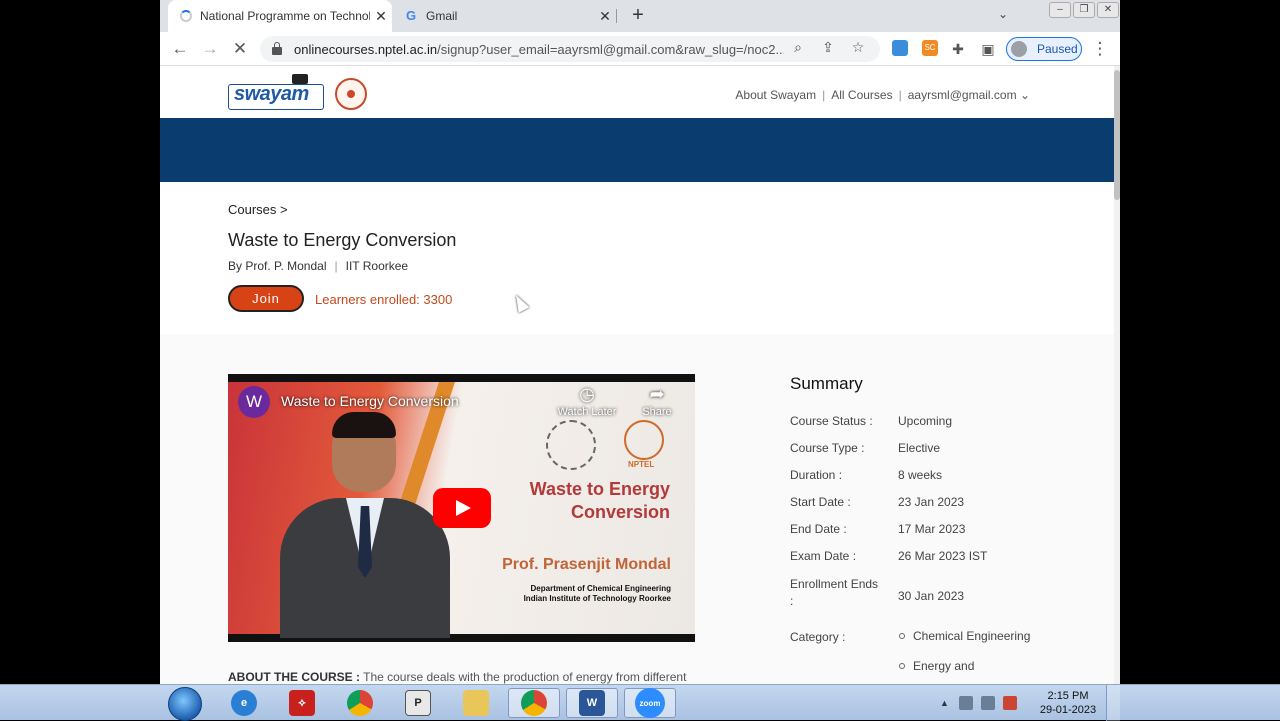  I want to click on avatar, so click(1019, 49).